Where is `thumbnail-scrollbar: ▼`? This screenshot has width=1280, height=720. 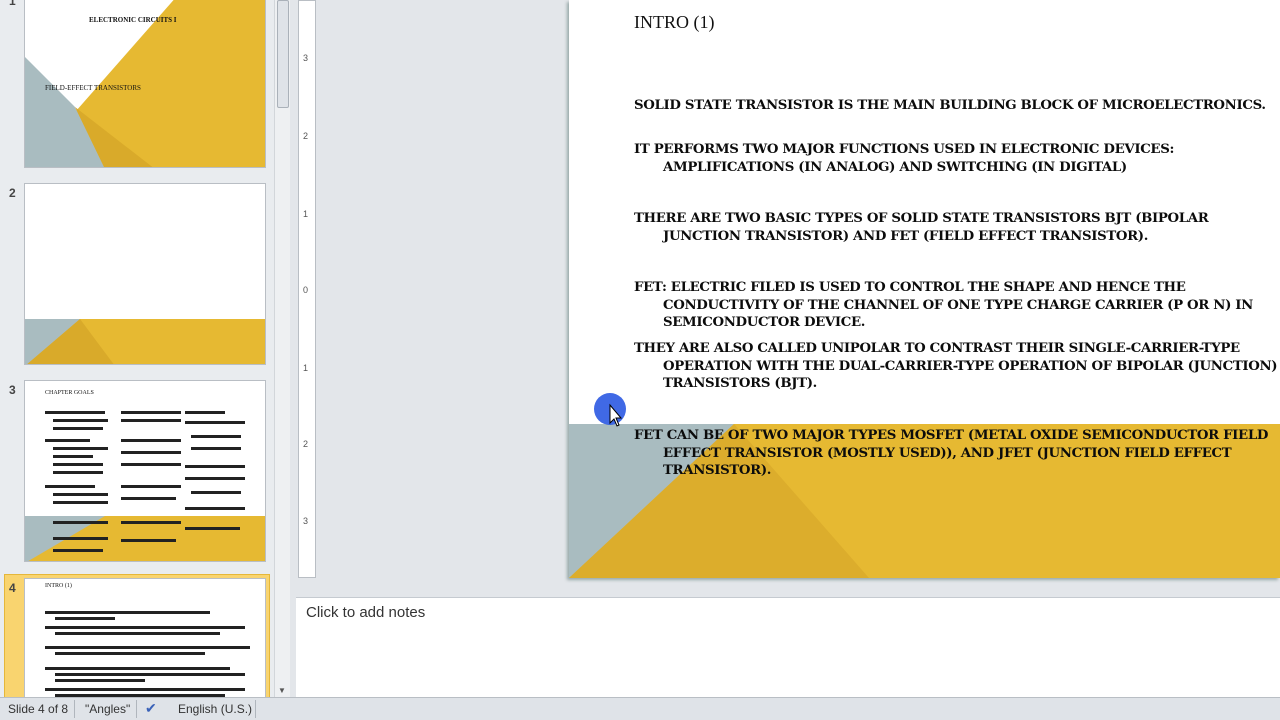
thumbnail-scrollbar: ▼ is located at coordinates (282, 348).